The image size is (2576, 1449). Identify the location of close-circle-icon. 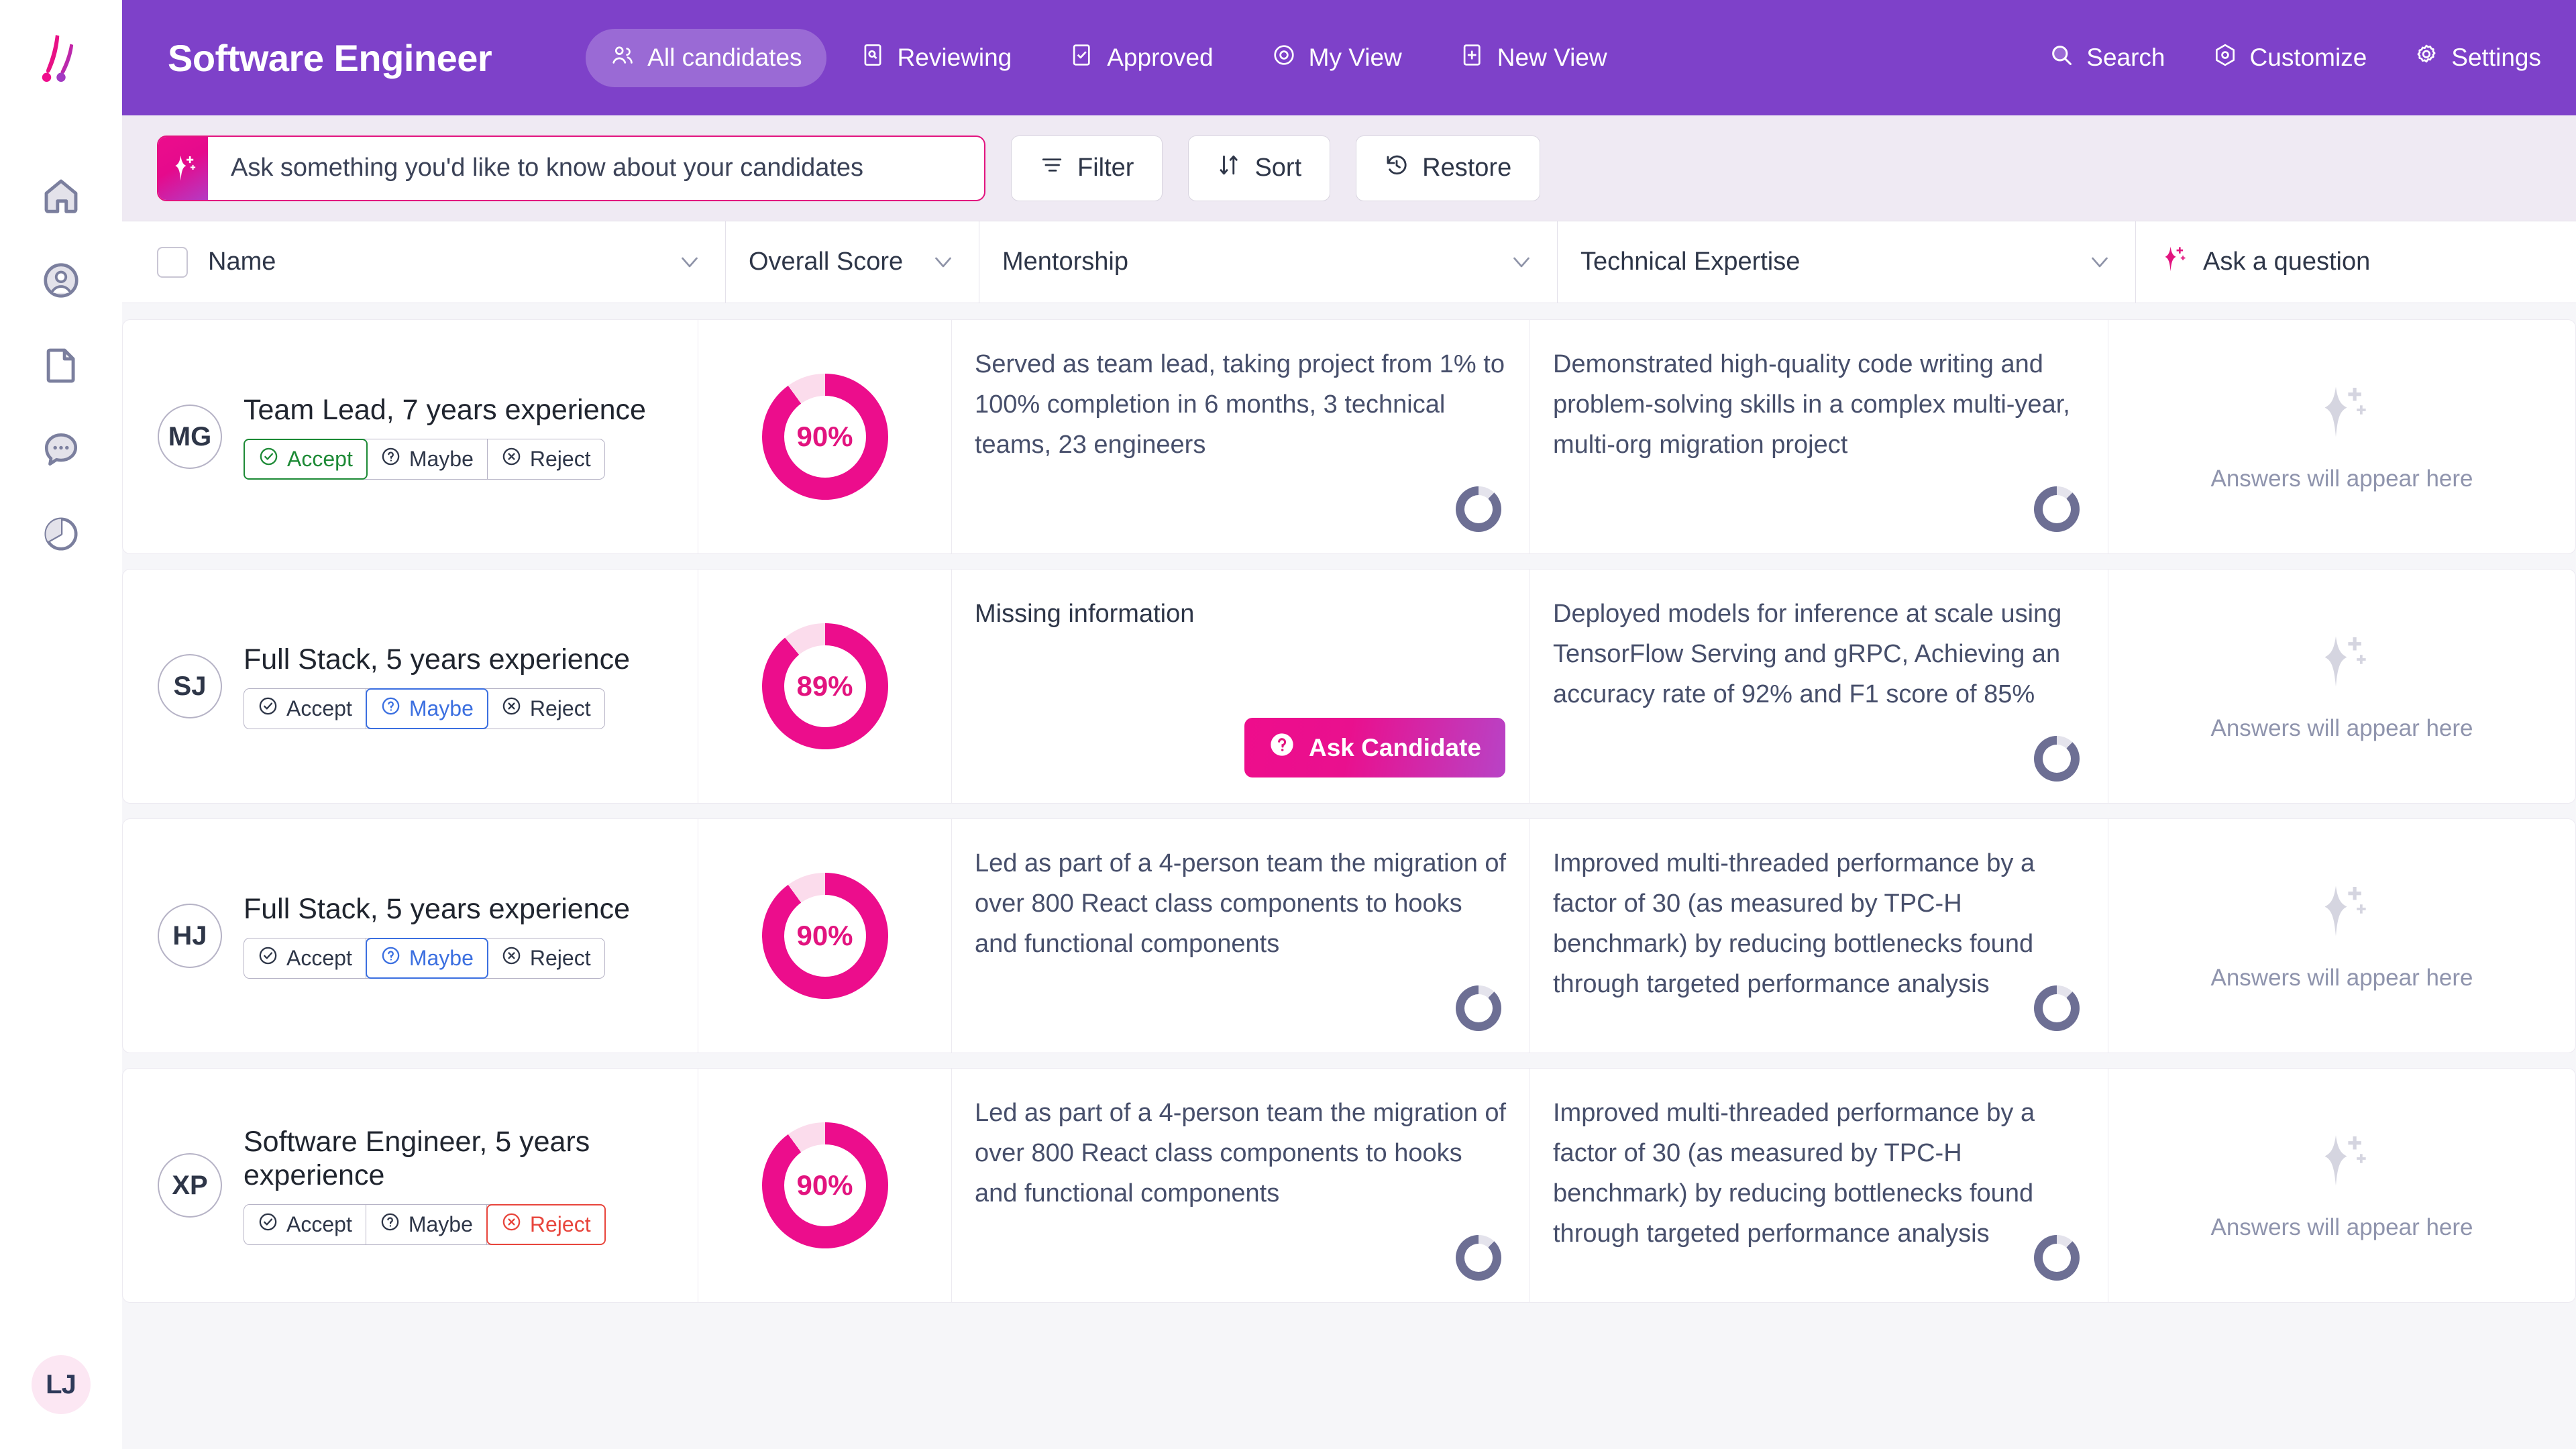
(511, 459).